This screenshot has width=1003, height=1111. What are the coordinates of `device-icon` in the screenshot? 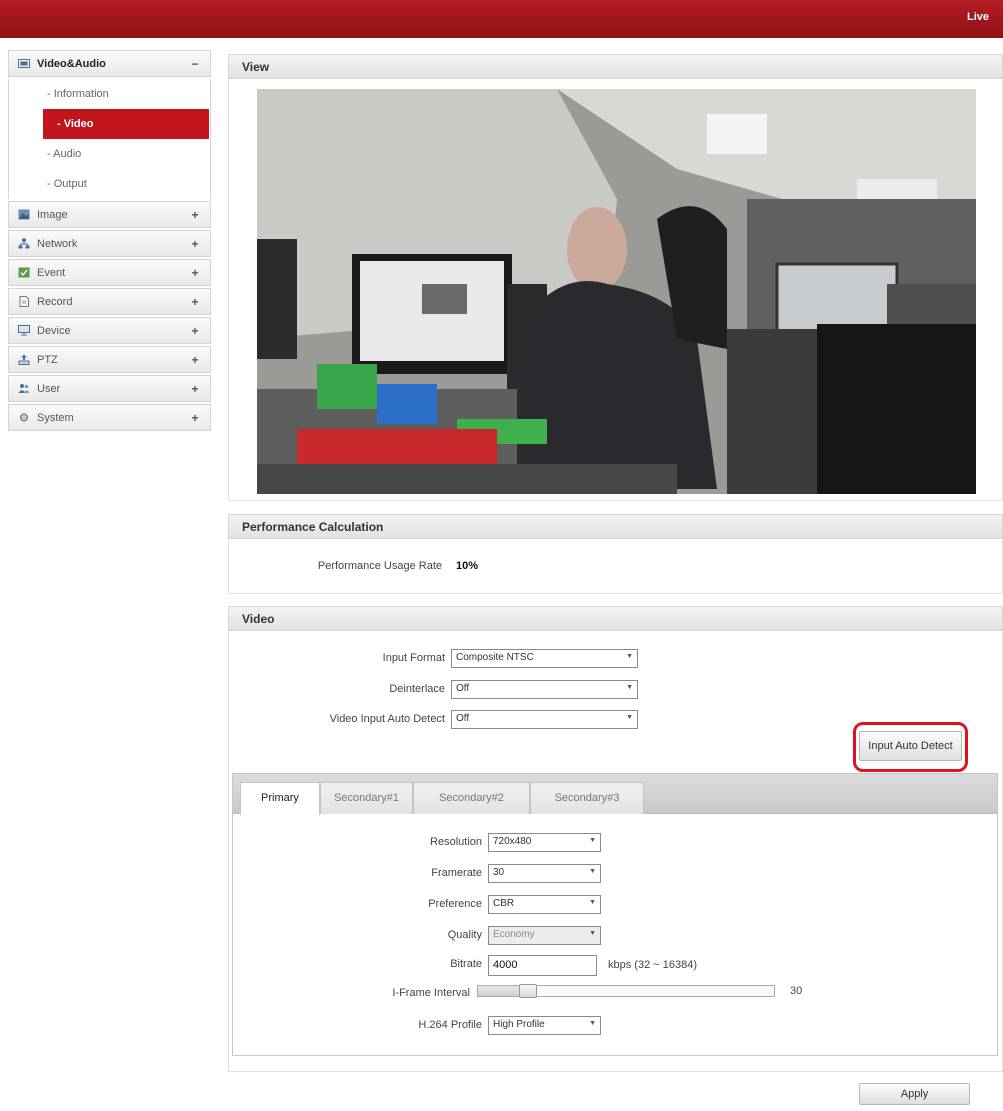 It's located at (24, 331).